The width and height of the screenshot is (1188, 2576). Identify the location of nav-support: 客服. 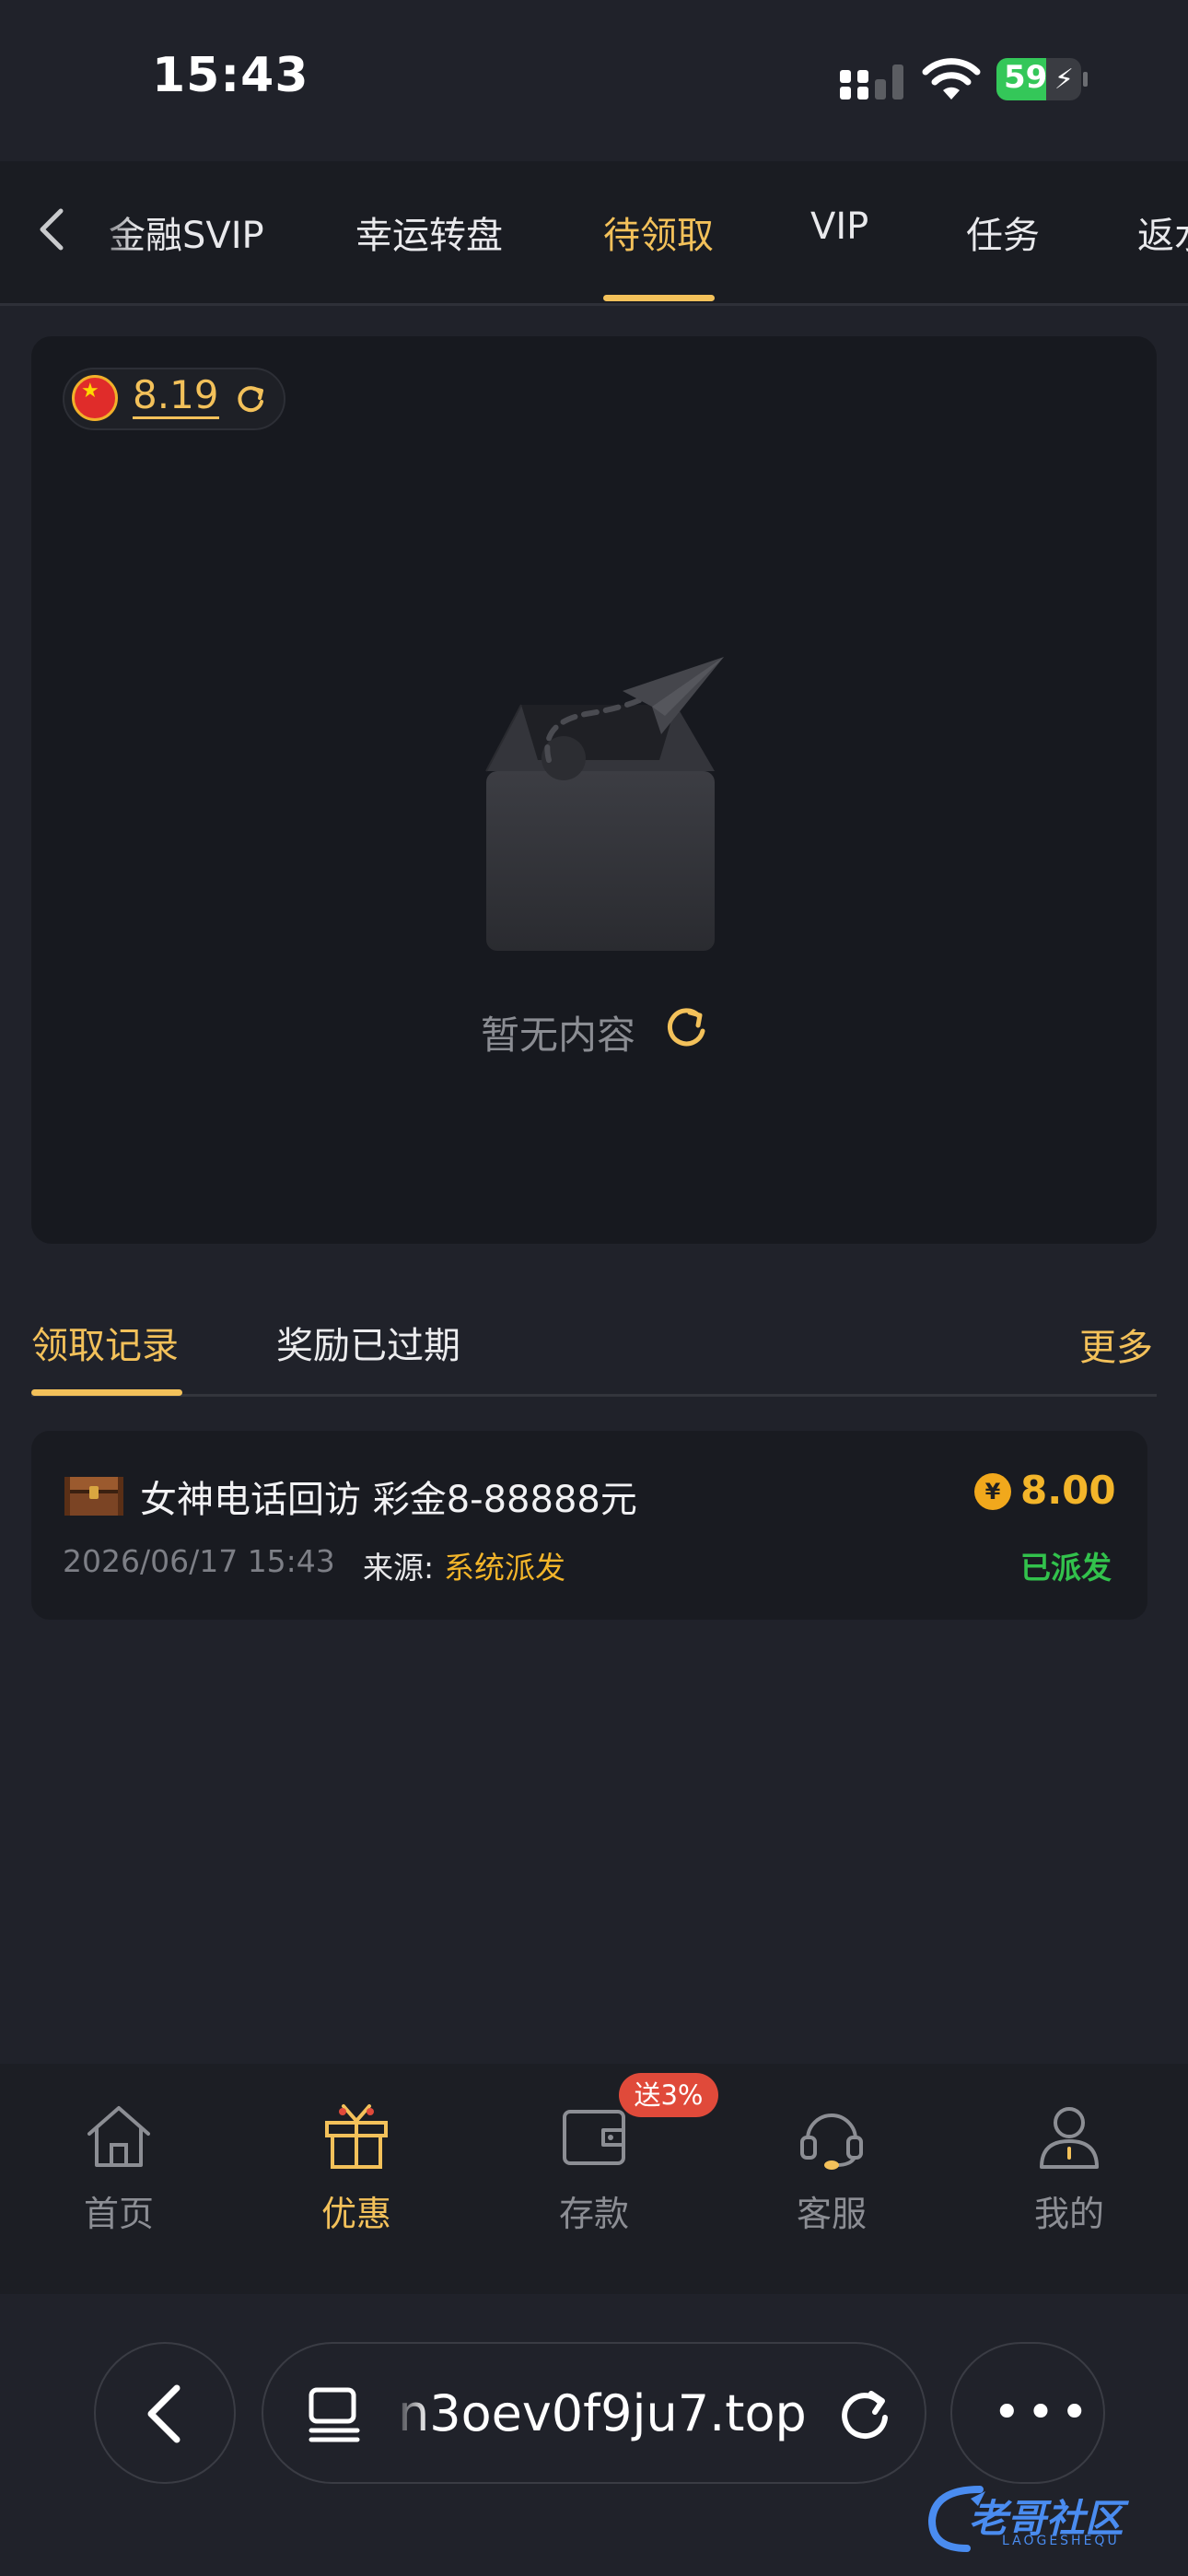
(831, 2179).